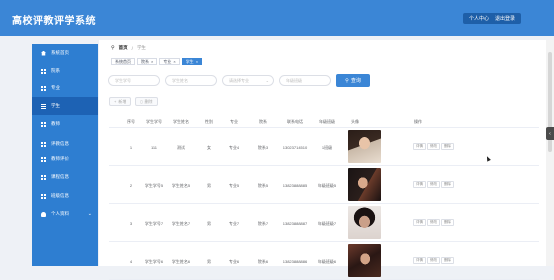 This screenshot has width=554, height=280. Describe the element at coordinates (154, 261) in the screenshot. I see `cell-student-id: 学生学号6` at that location.